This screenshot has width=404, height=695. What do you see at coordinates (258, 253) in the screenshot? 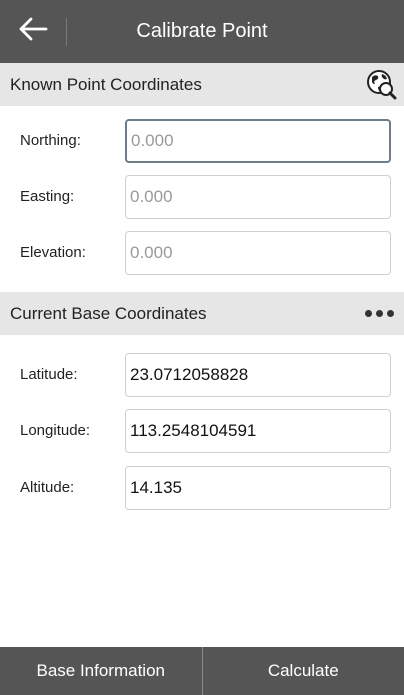
I see `elevation-input` at bounding box center [258, 253].